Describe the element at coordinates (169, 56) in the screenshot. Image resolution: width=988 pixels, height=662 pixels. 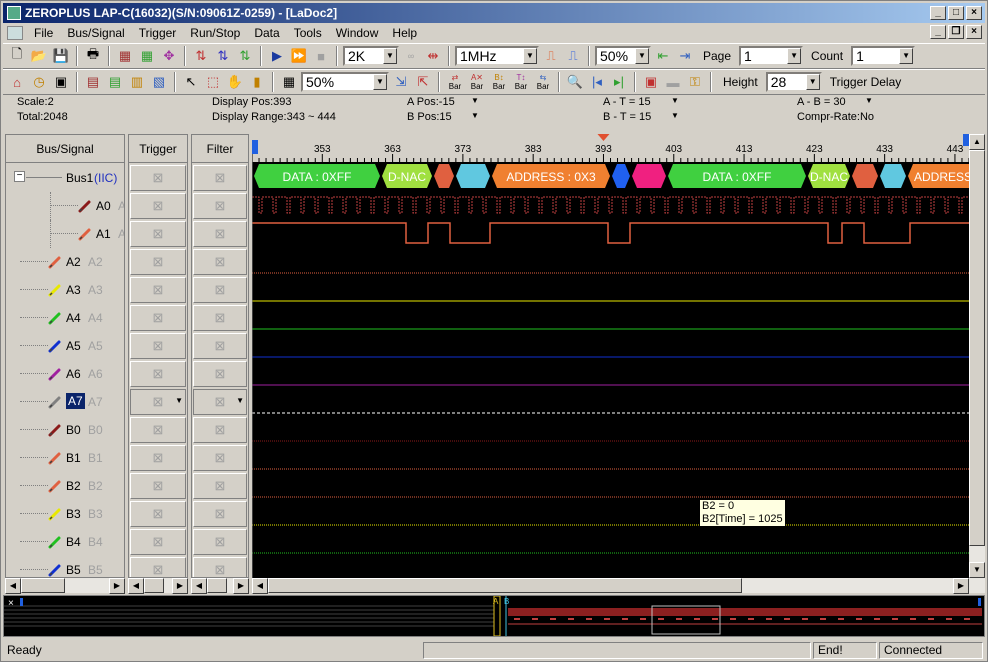
I see `group-icon: ✥` at that location.